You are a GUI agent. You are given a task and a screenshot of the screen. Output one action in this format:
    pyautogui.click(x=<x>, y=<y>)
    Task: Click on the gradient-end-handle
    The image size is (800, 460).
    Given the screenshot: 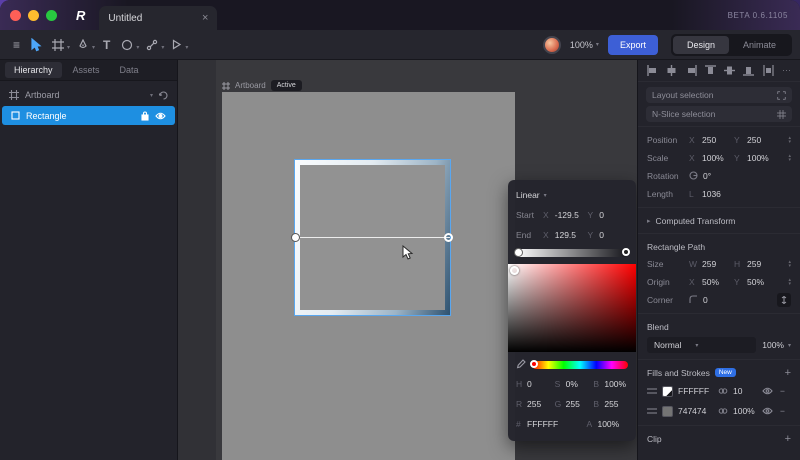 What is the action you would take?
    pyautogui.click(x=448, y=237)
    